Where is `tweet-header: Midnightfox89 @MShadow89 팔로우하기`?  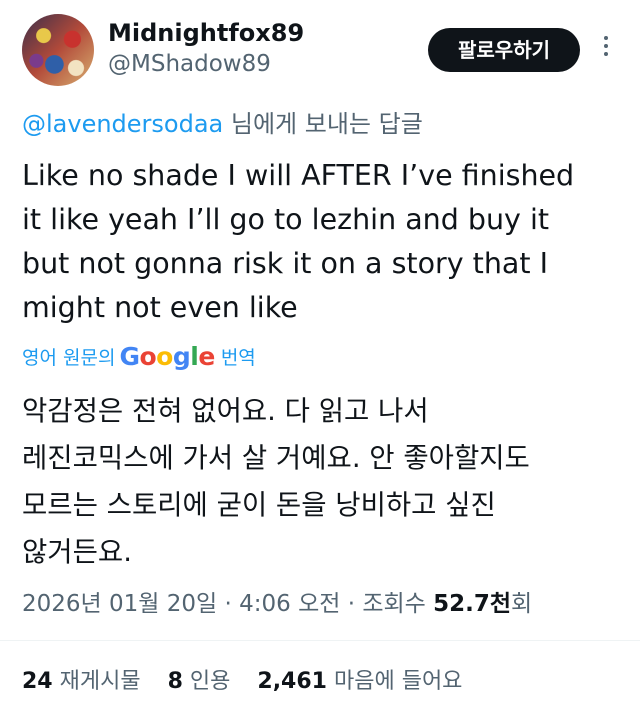
tweet-header: Midnightfox89 @MShadow89 팔로우하기 is located at coordinates (322, 52).